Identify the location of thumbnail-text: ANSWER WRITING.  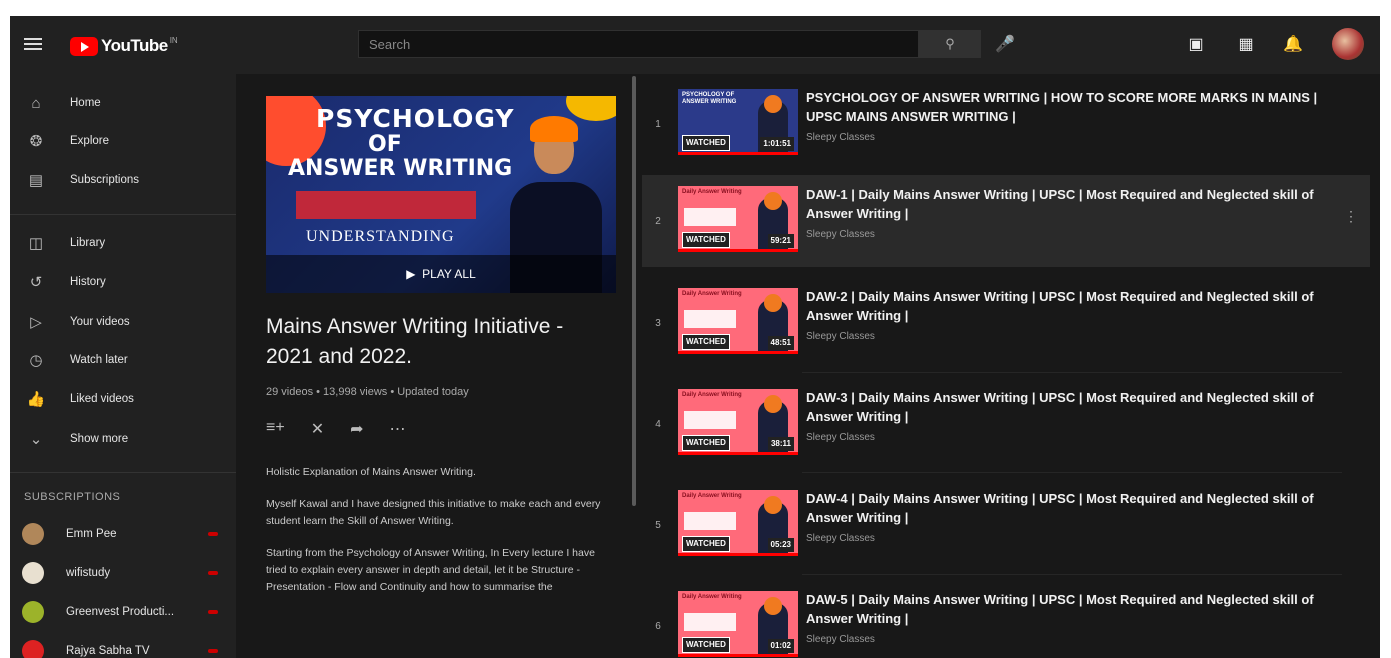
(400, 168).